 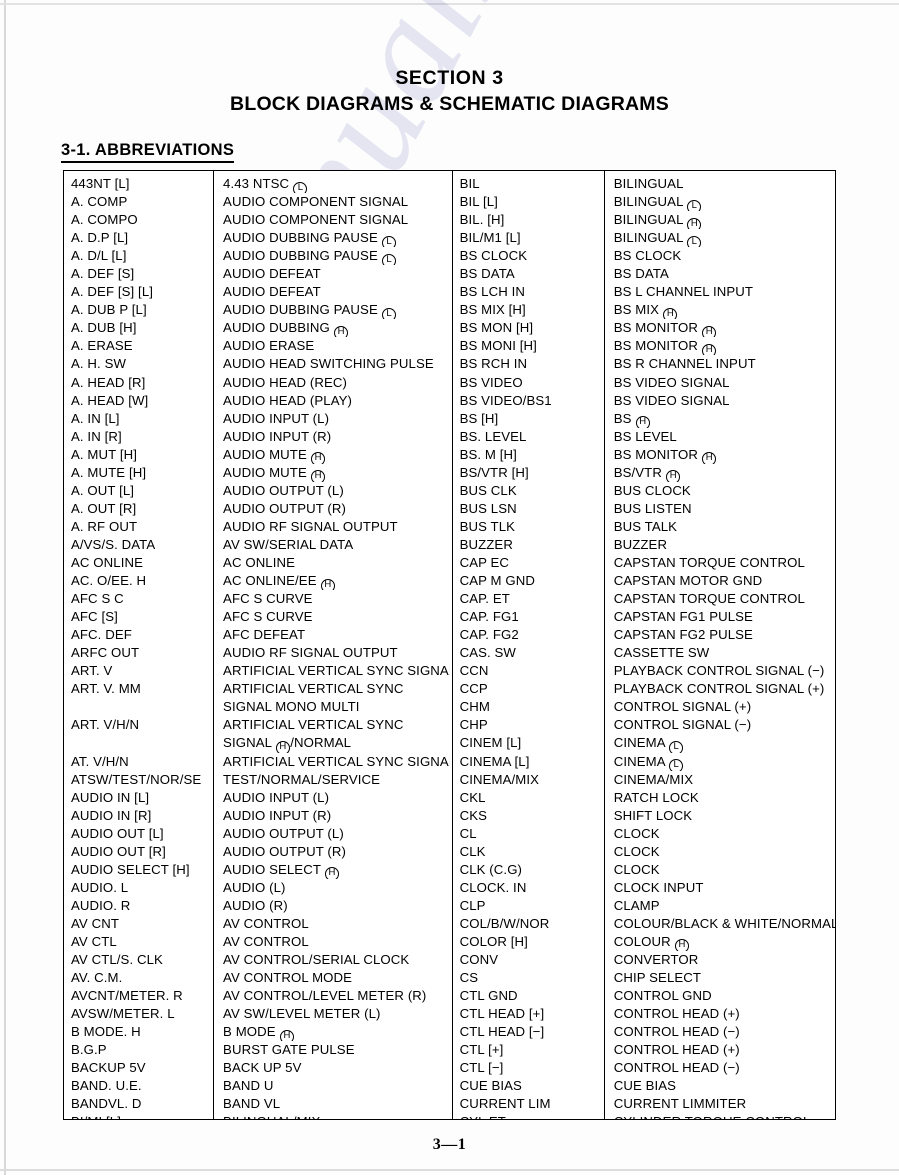 I want to click on table-cell: CONTROL SIGNAL (−), so click(x=682, y=725).